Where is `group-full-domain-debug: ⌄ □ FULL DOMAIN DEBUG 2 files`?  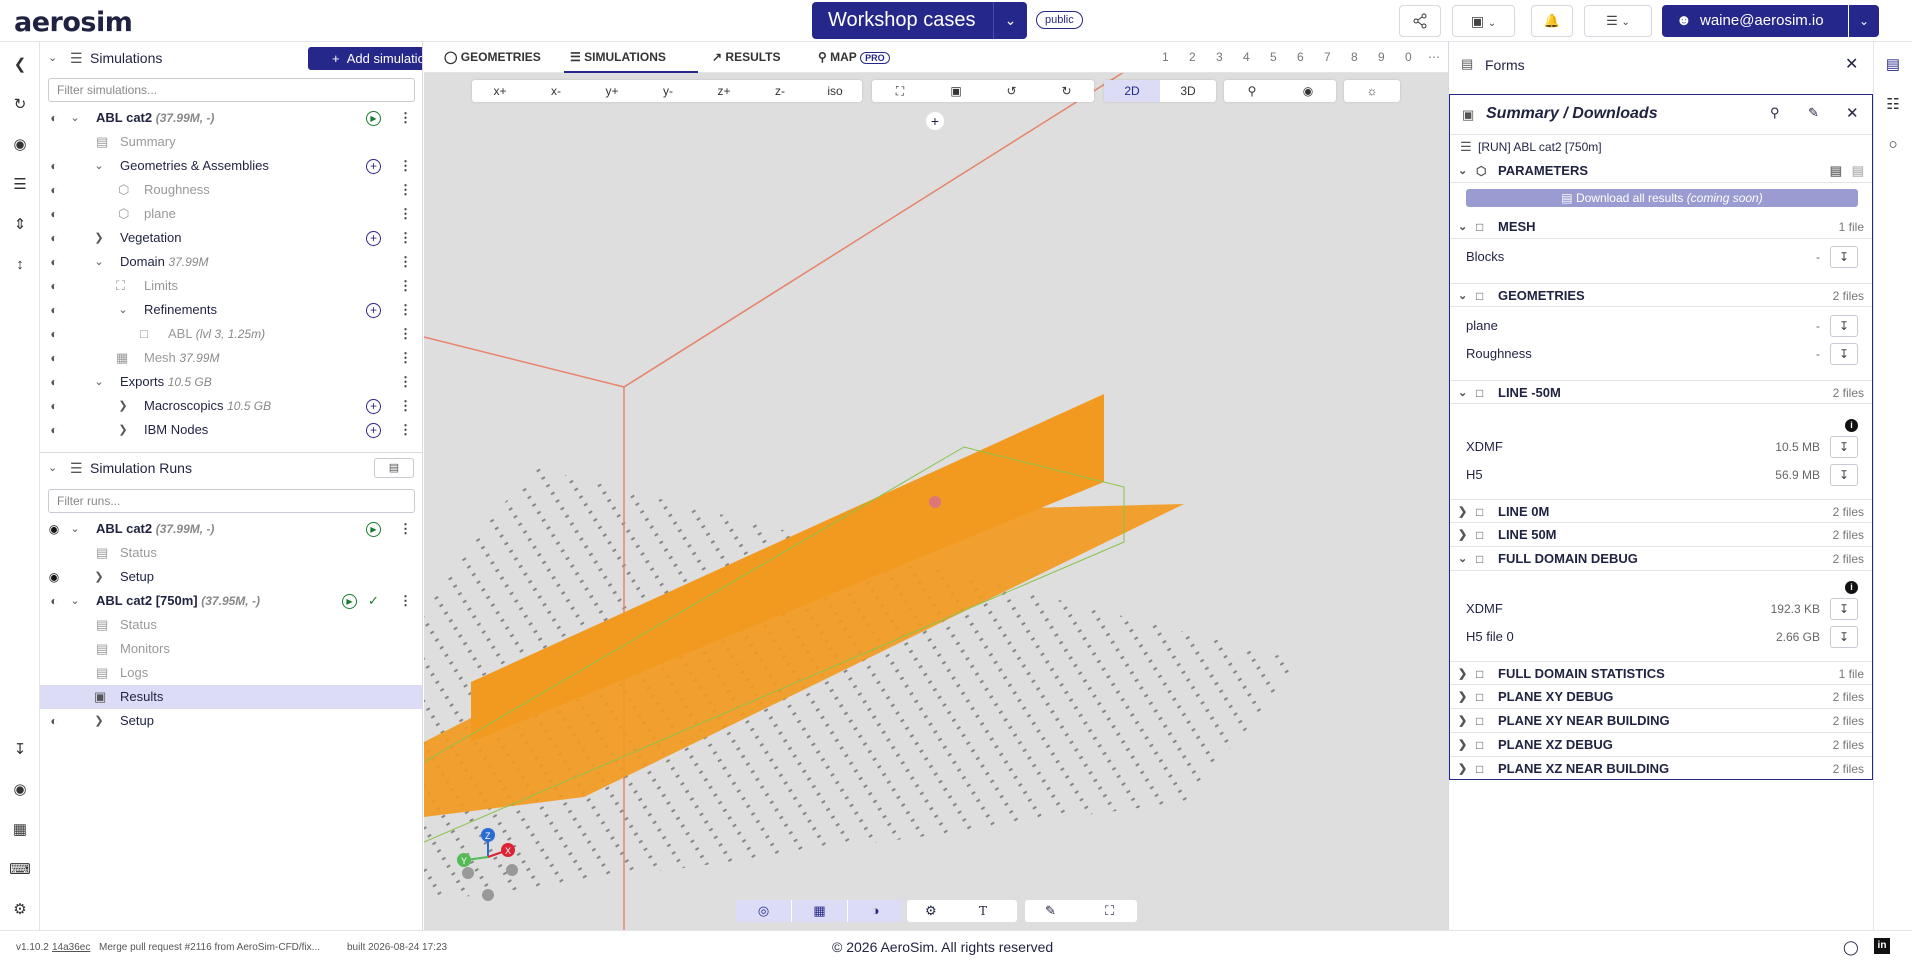 group-full-domain-debug: ⌄ □ FULL DOMAIN DEBUG 2 files is located at coordinates (1661, 559).